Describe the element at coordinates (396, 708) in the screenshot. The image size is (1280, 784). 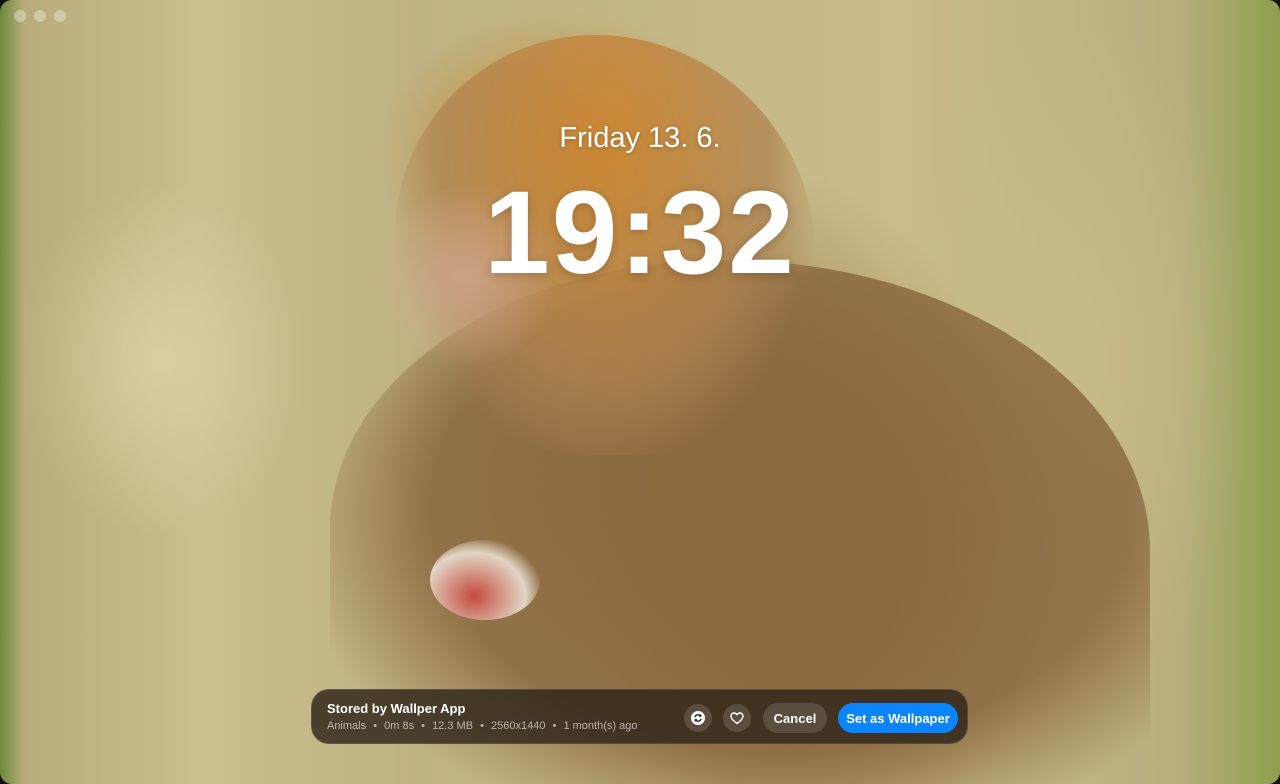
I see `source-title: Stored by Wallper App` at that location.